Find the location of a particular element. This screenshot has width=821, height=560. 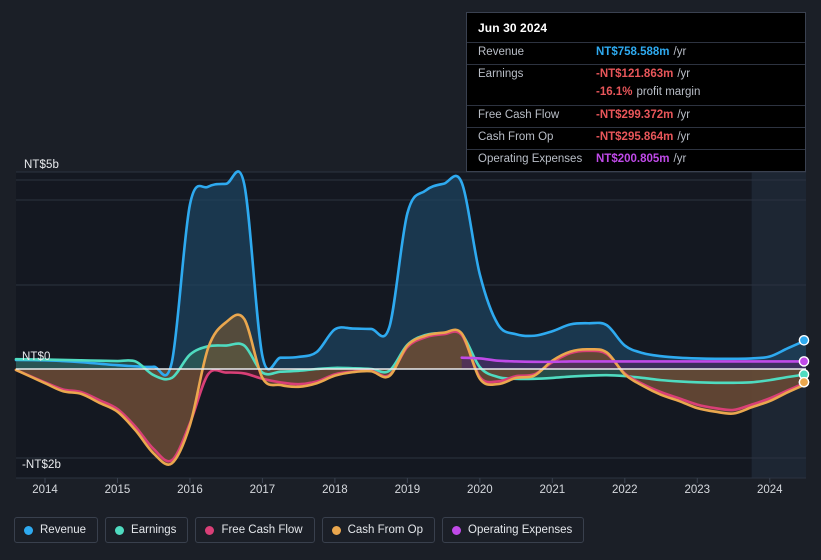

tooltip-row-value: -NT$299.372m/yr is located at coordinates (643, 115).